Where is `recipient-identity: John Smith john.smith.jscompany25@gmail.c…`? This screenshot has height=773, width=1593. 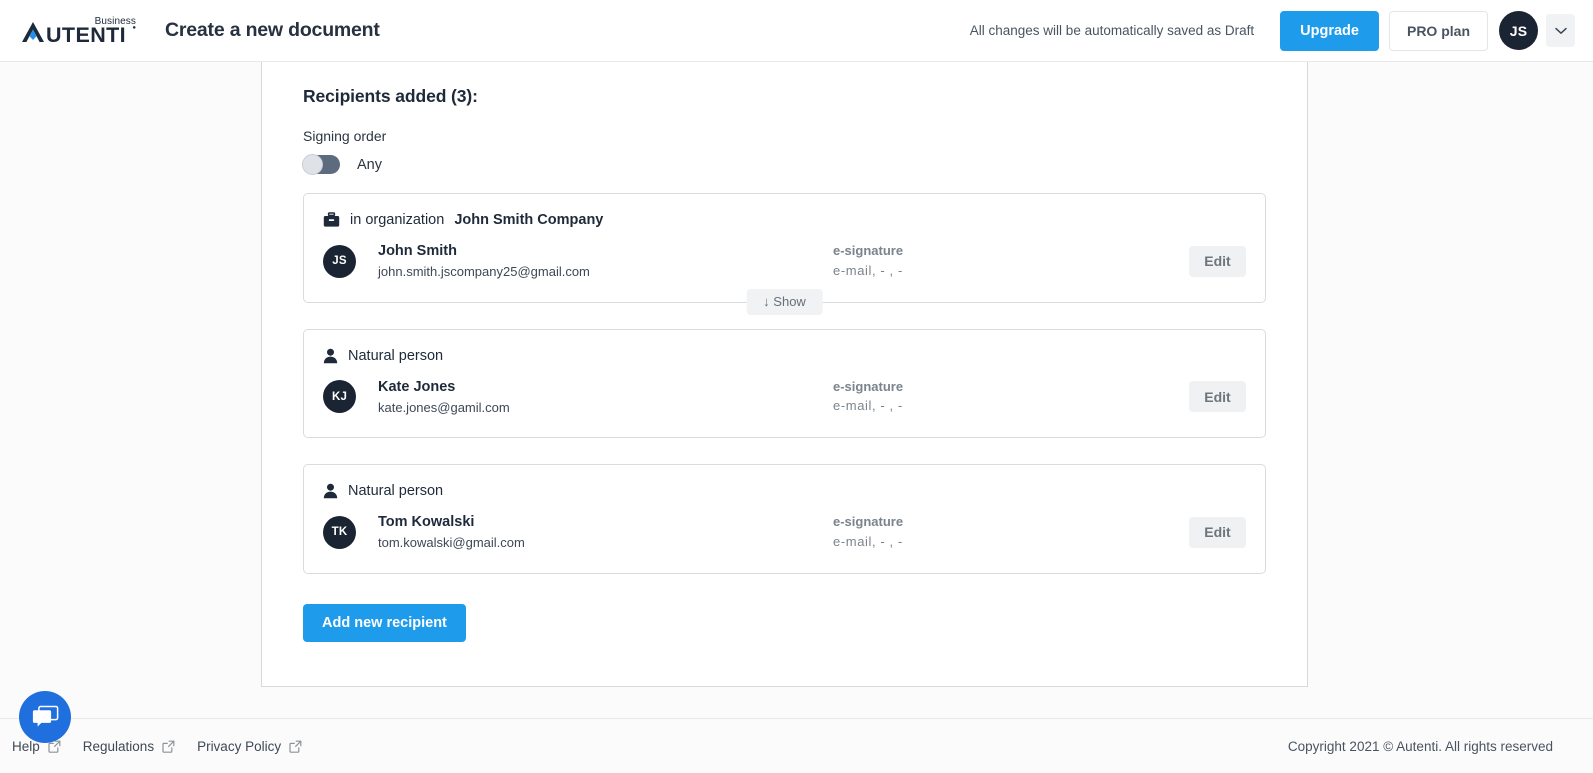
recipient-identity: John Smith john.smith.jscompany25@gmail.c… is located at coordinates (605, 261).